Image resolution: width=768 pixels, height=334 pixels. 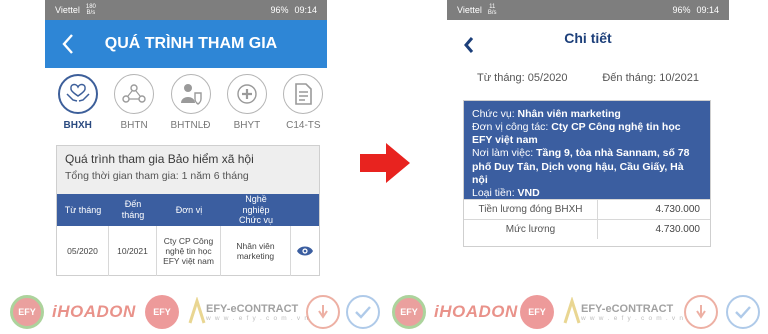 What do you see at coordinates (133, 251) in the screenshot?
I see `cell-to: 10/2021` at bounding box center [133, 251].